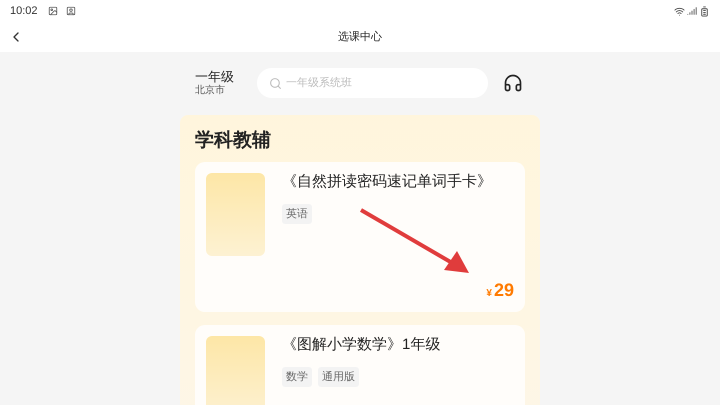 Image resolution: width=720 pixels, height=405 pixels. What do you see at coordinates (504, 290) in the screenshot?
I see `price: 29` at bounding box center [504, 290].